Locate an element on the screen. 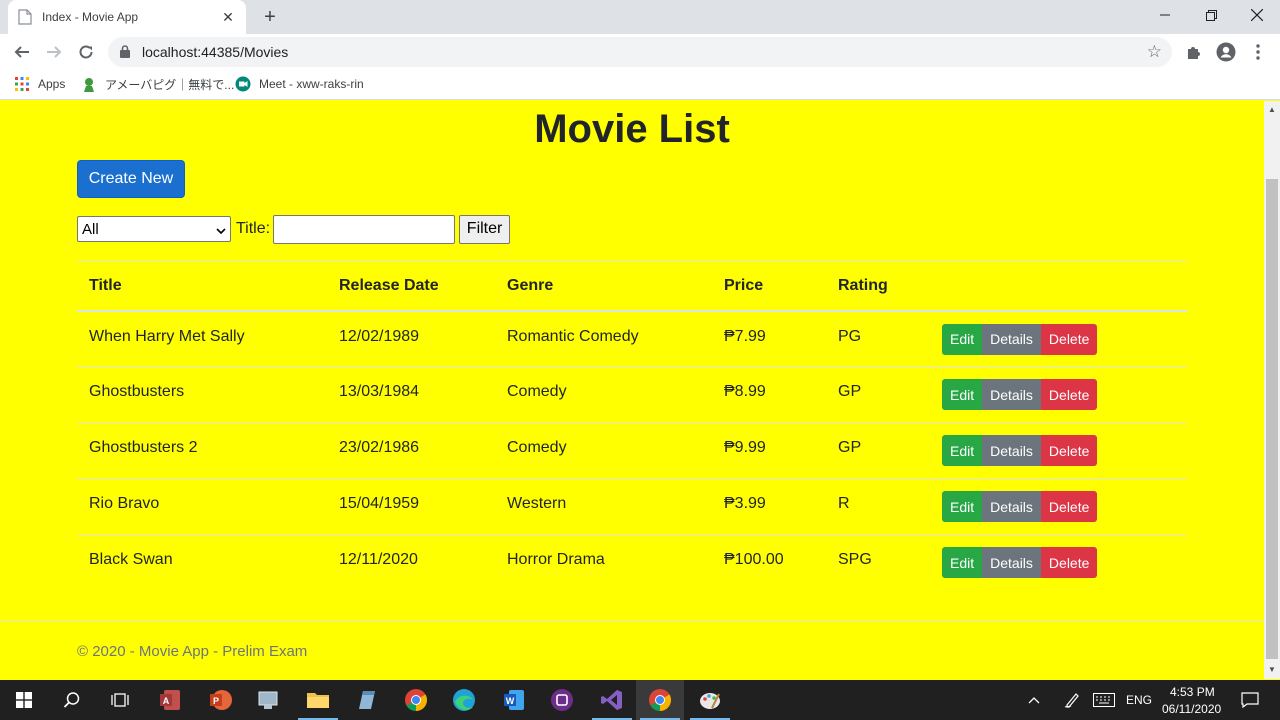 The width and height of the screenshot is (1280, 720). chrome-active-app-icon is located at coordinates (660, 700).